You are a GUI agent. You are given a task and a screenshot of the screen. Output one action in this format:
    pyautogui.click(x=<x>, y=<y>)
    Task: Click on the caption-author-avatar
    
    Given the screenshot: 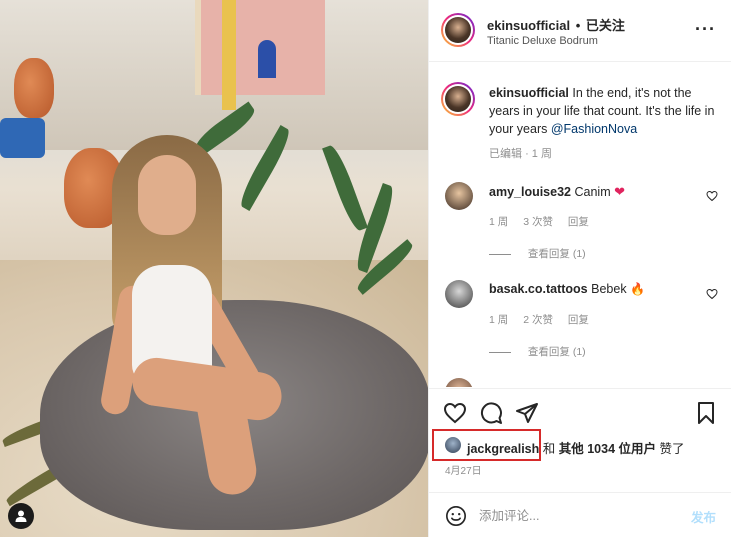 What is the action you would take?
    pyautogui.click(x=458, y=99)
    